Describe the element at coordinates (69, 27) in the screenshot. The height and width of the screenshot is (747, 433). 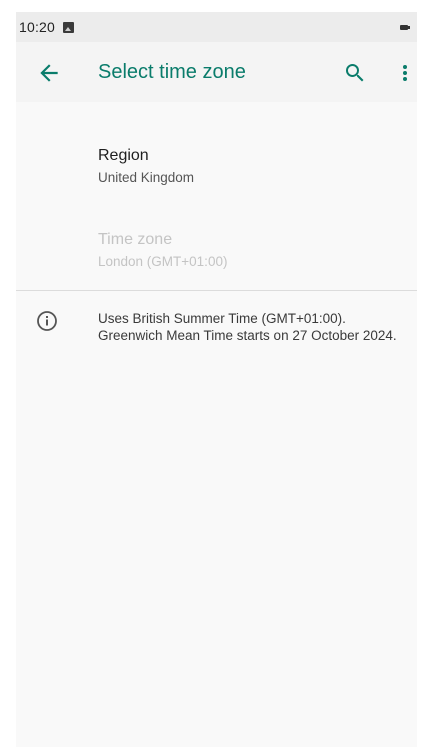
I see `image-icon` at that location.